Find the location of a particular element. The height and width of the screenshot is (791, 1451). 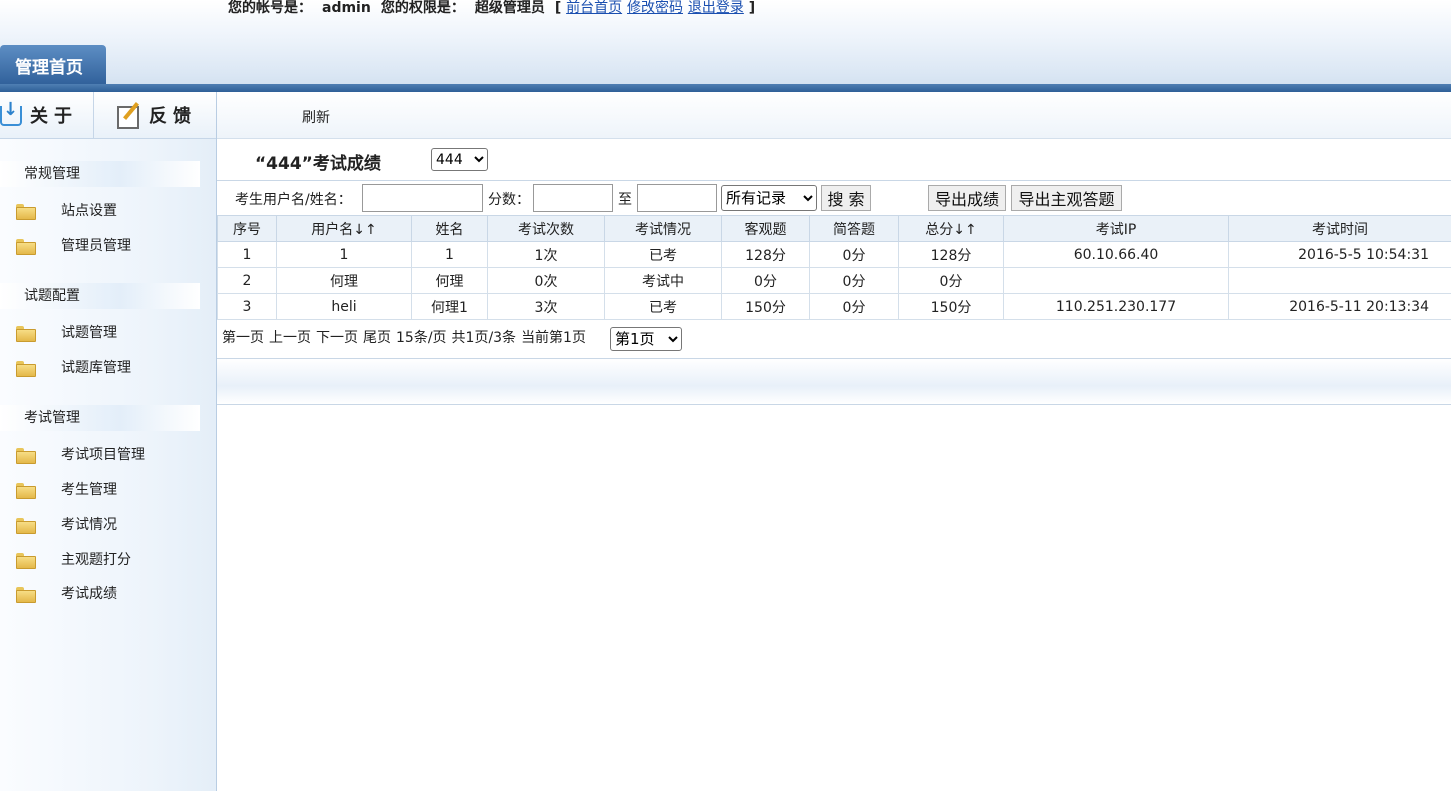

change-password-link: 修改密码 is located at coordinates (655, 8).